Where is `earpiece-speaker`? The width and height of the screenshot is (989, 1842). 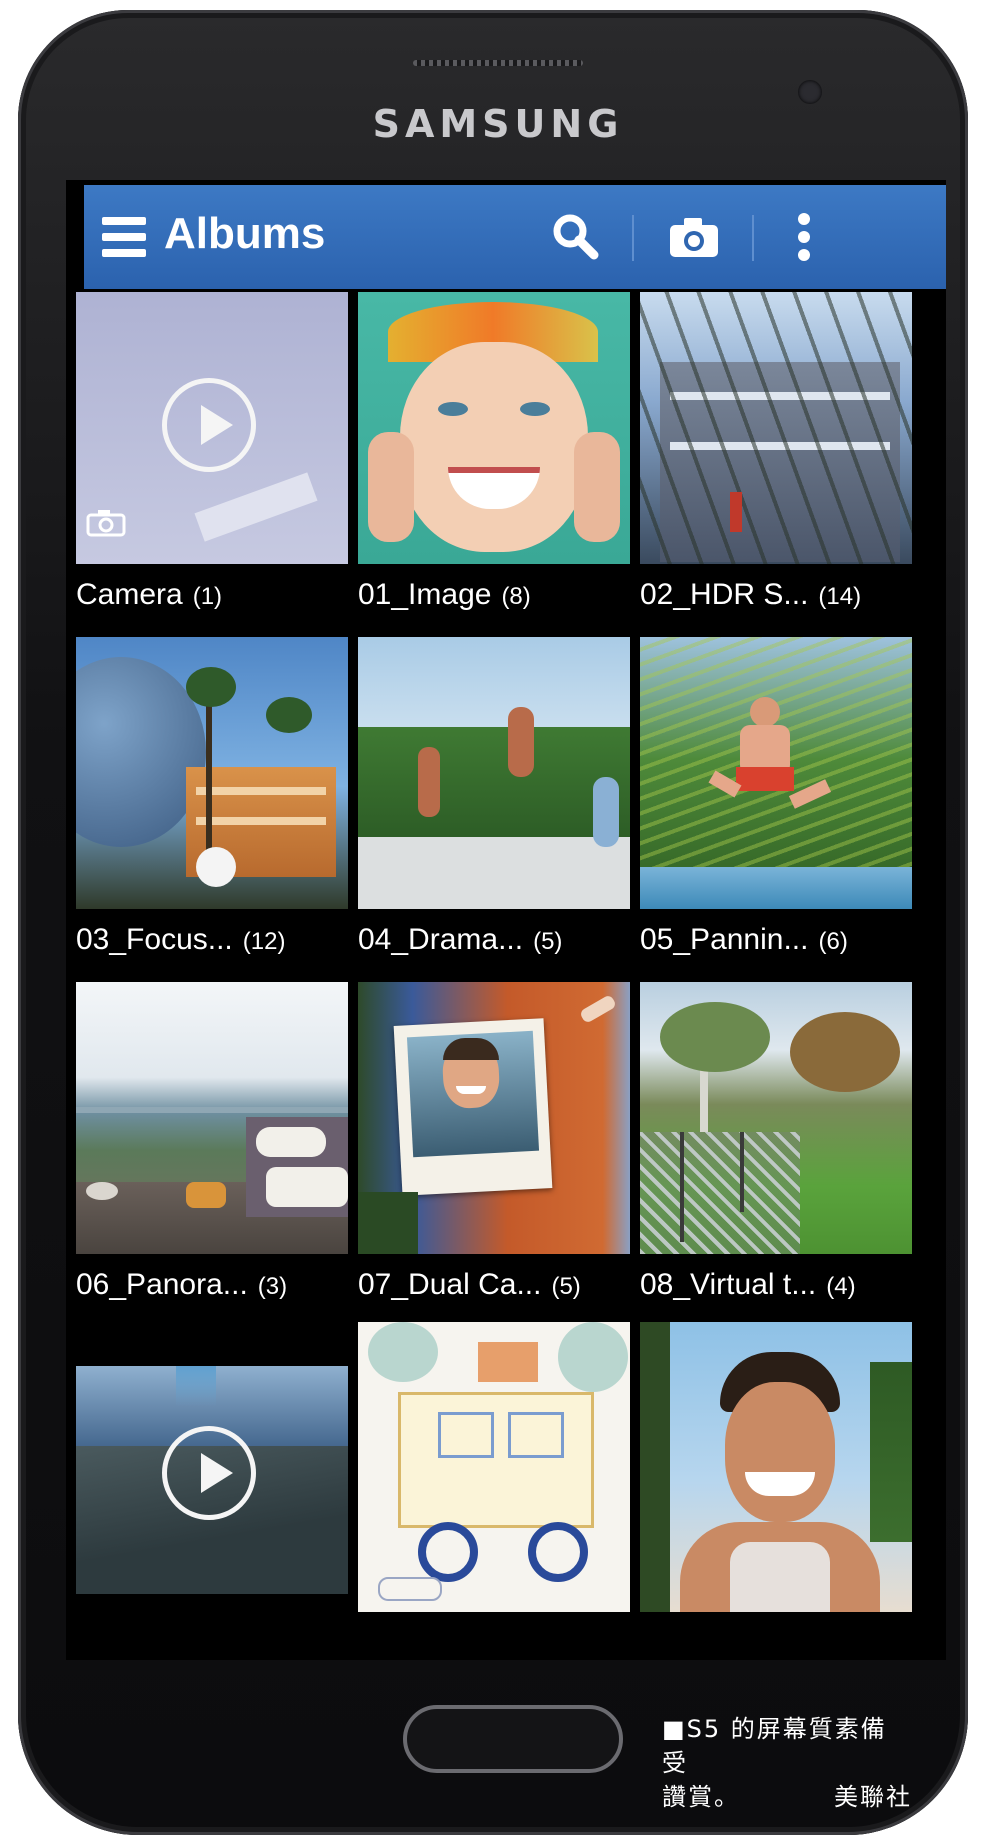
earpiece-speaker is located at coordinates (498, 63).